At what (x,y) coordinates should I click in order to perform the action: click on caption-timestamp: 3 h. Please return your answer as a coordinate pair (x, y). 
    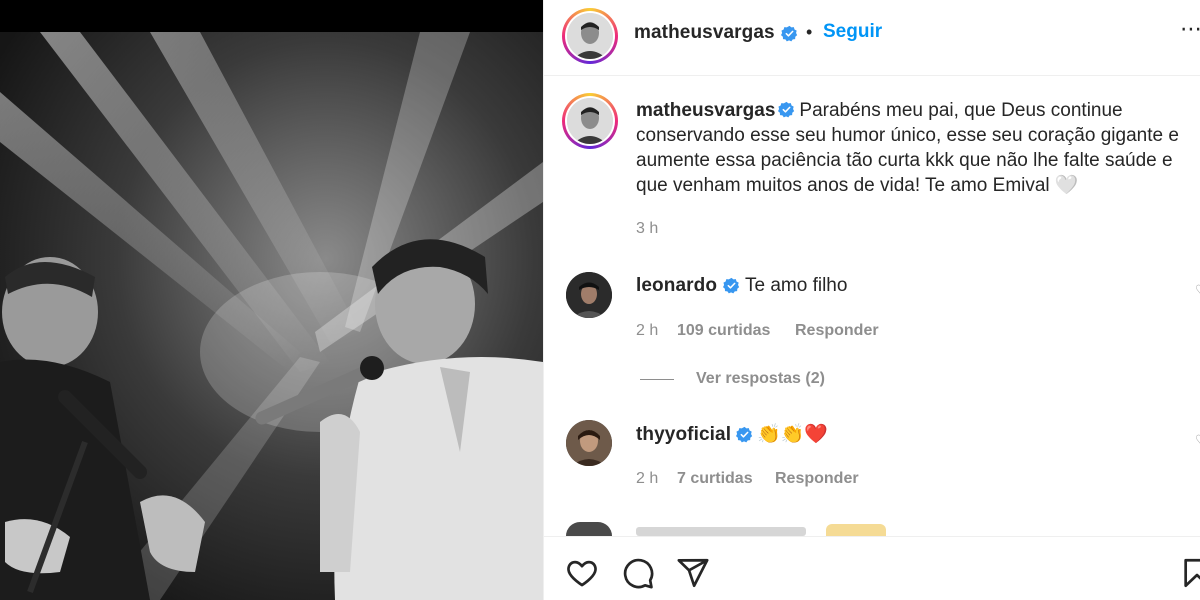
    Looking at the image, I should click on (647, 229).